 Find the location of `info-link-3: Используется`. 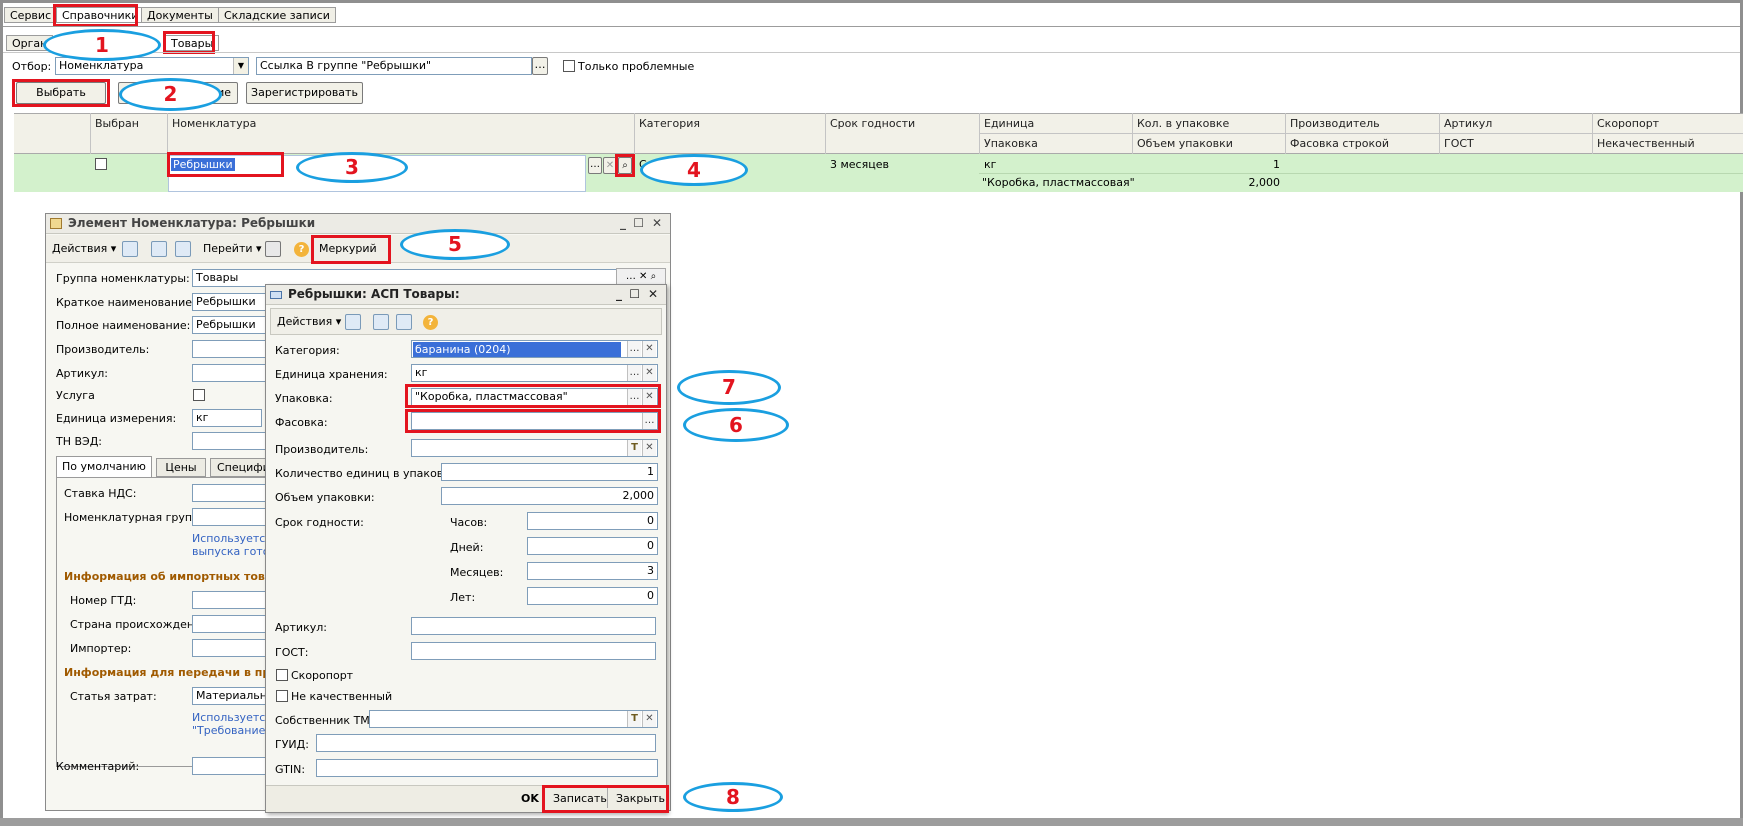

info-link-3: Используется is located at coordinates (232, 718).